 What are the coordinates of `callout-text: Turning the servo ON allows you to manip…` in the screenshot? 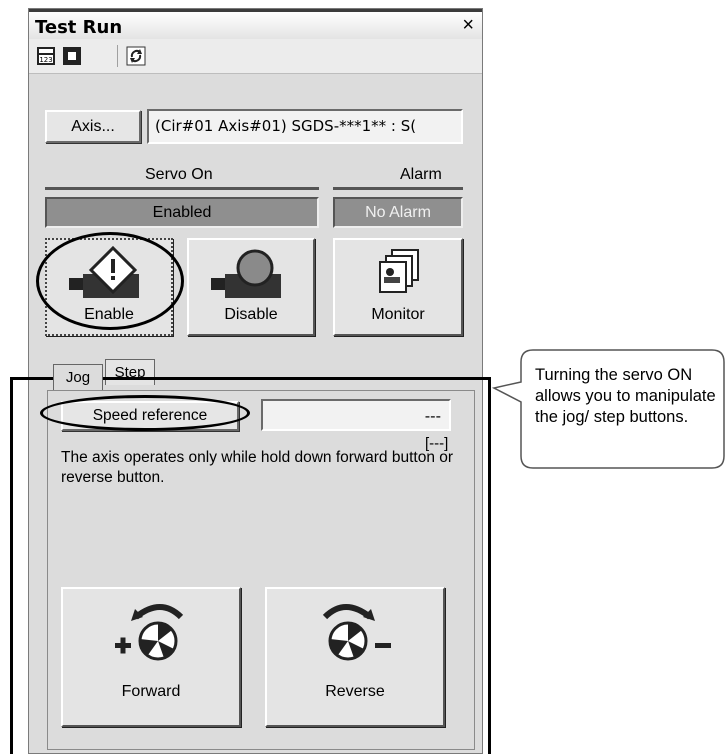 It's located at (625, 396).